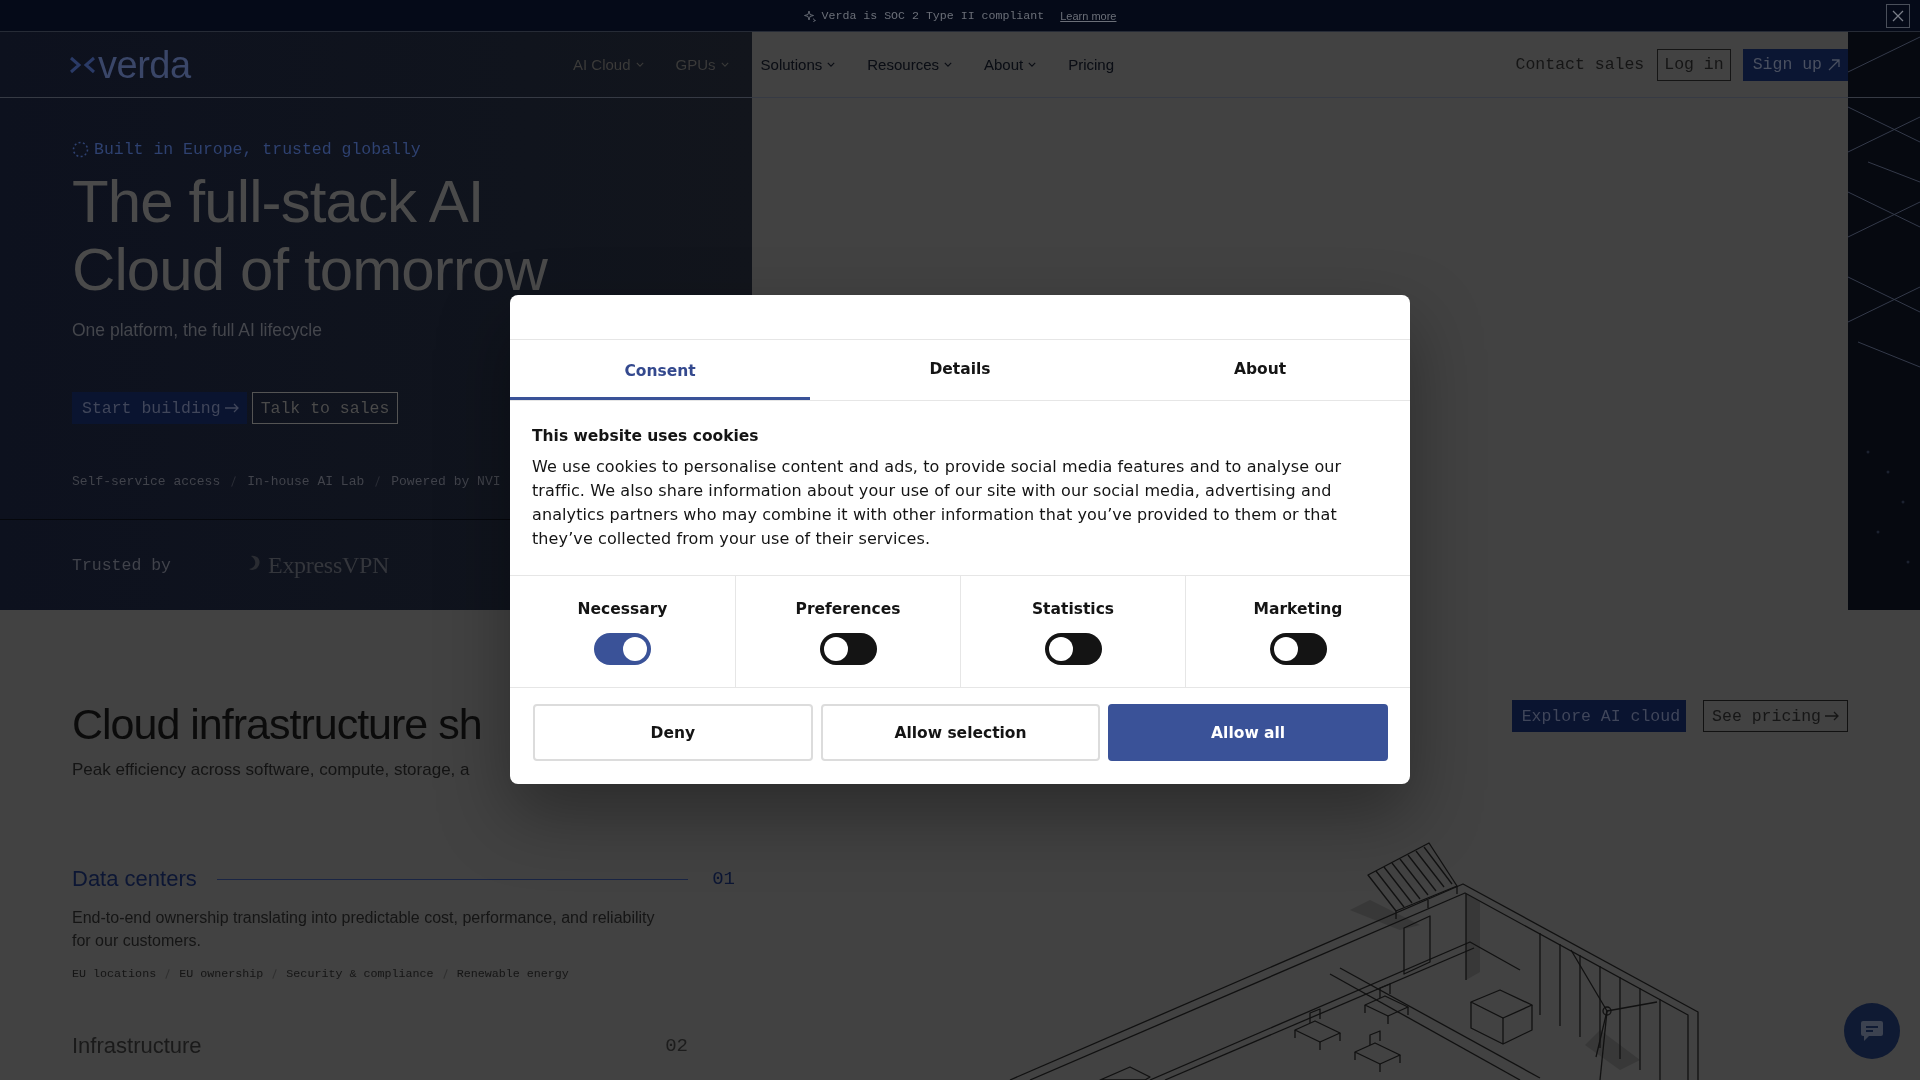  I want to click on sparkle-icon, so click(809, 15).